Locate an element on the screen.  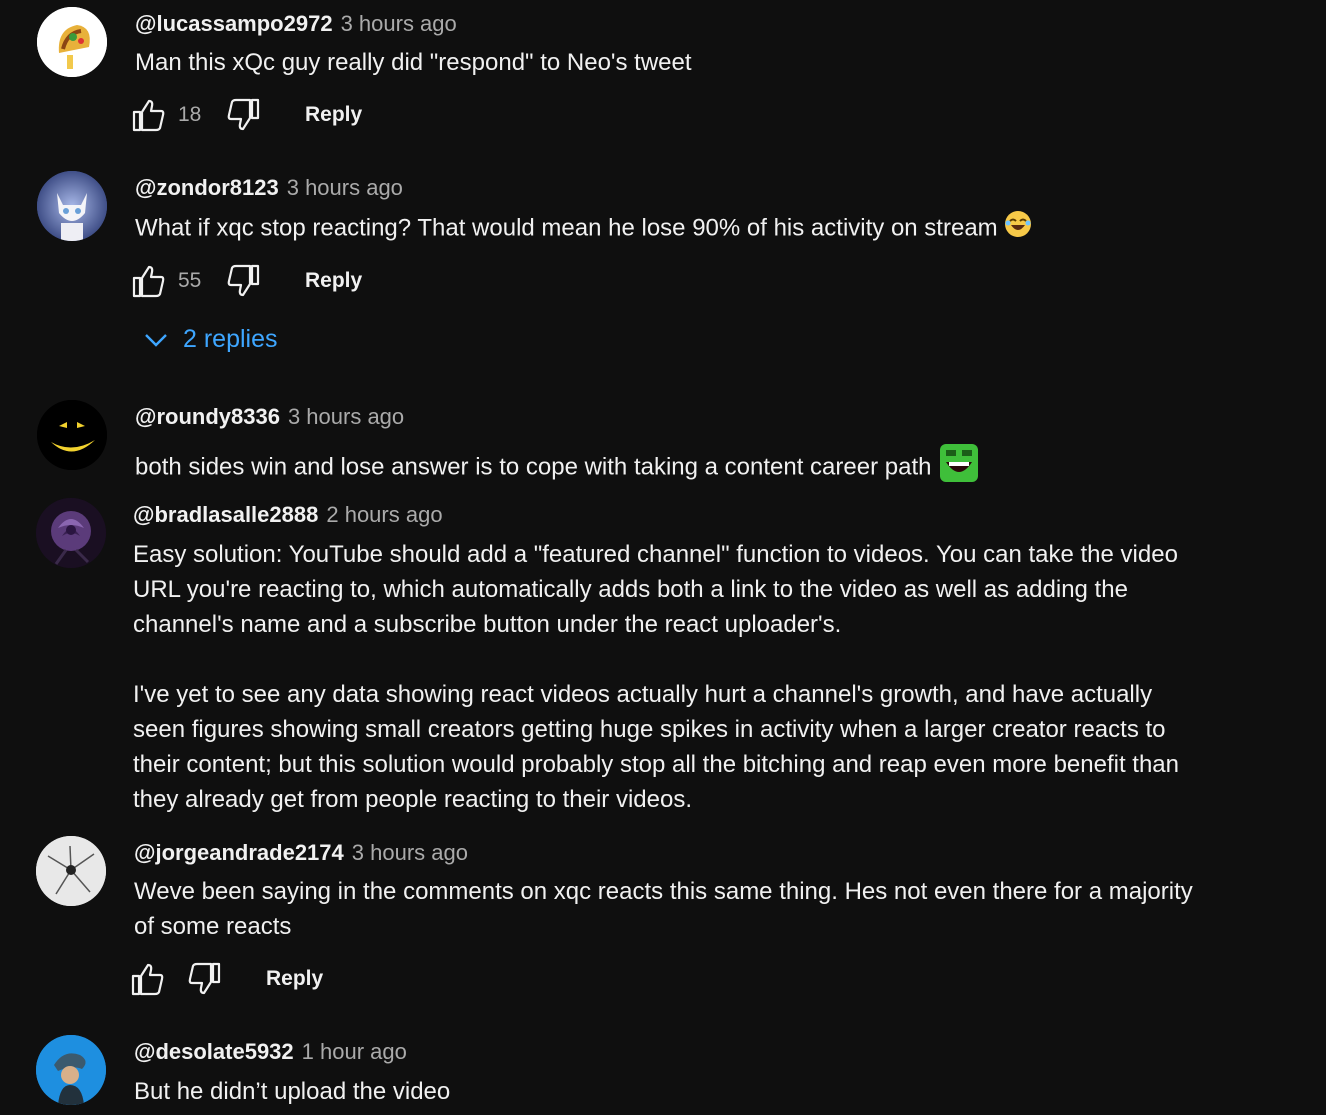
comment-author: @desolate5932 is located at coordinates (214, 1051).